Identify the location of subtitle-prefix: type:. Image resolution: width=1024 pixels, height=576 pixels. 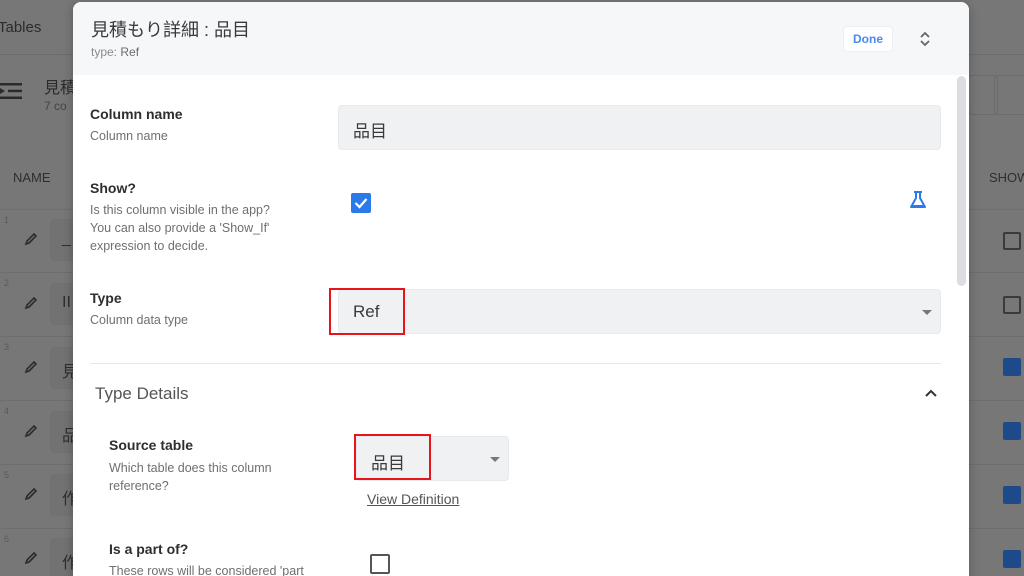
(106, 52).